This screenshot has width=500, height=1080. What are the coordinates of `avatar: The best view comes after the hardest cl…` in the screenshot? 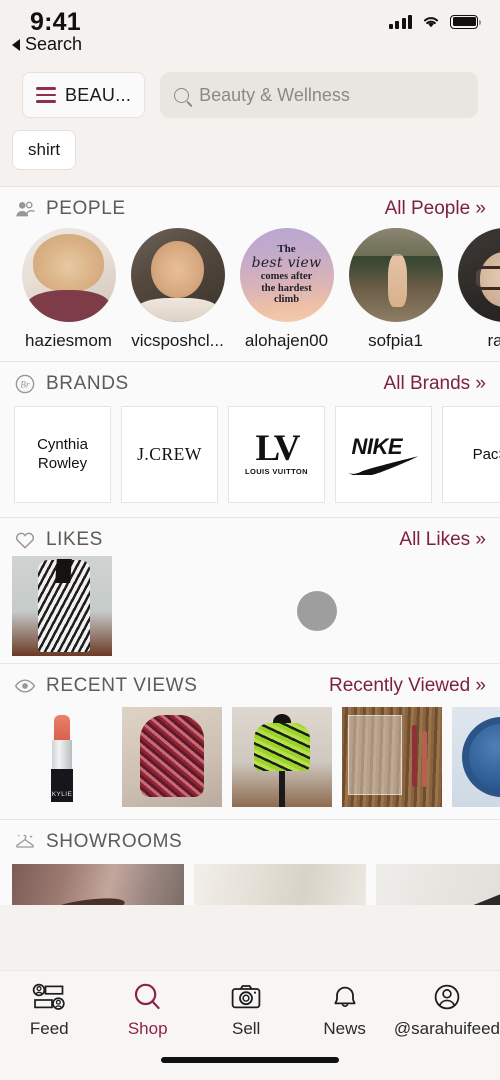 It's located at (286, 275).